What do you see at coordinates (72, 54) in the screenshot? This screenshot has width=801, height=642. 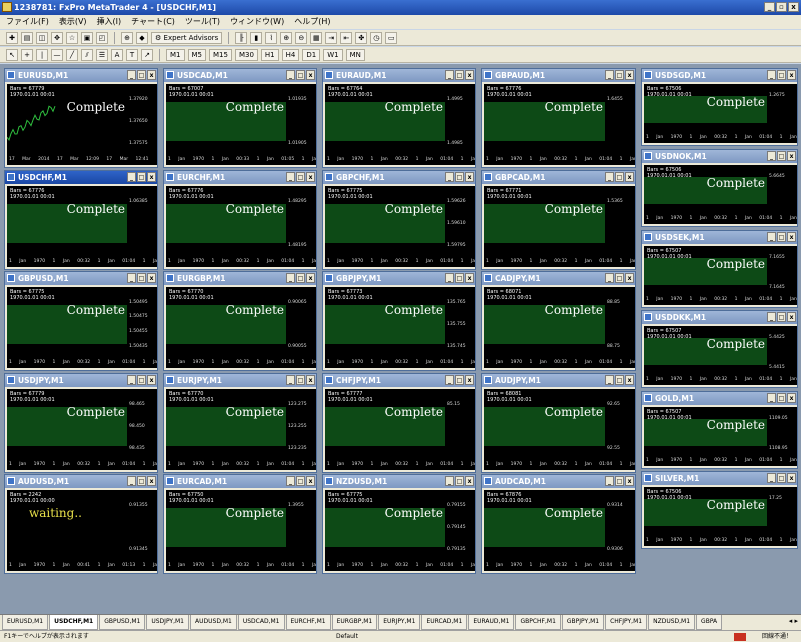 I see `trendline-icon: ╱` at bounding box center [72, 54].